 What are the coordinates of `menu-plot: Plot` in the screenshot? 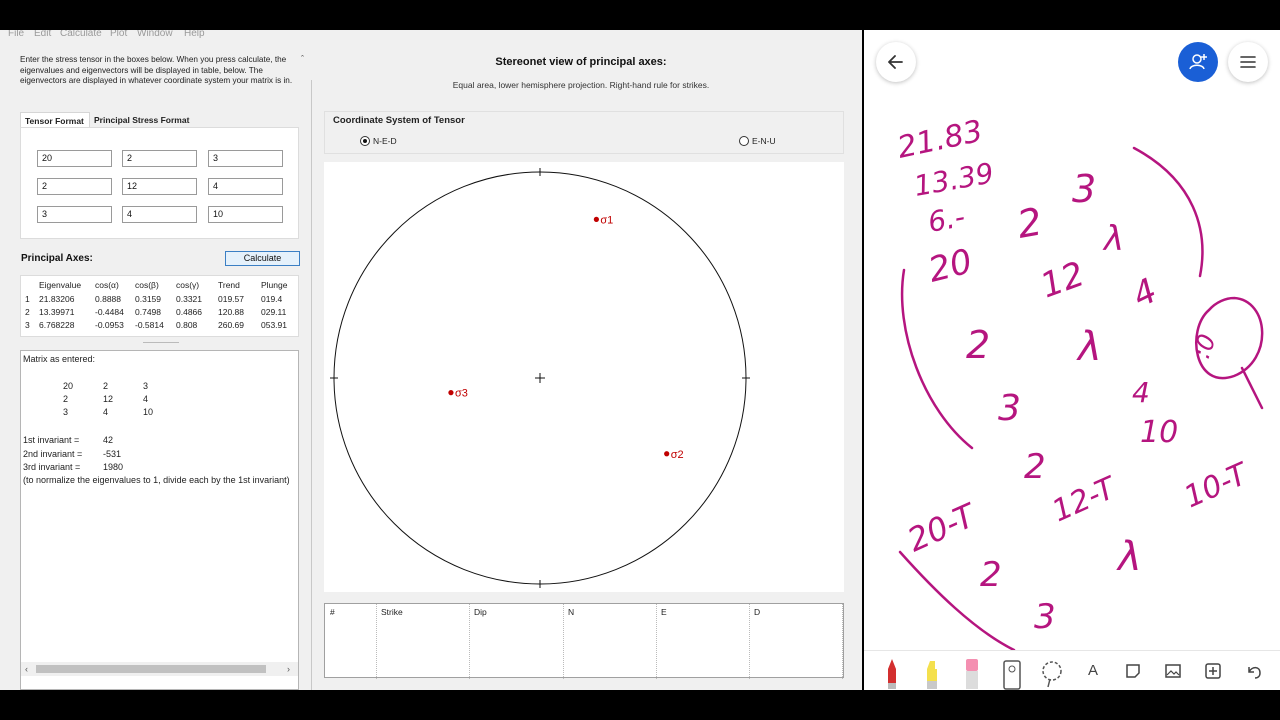 It's located at (118, 34).